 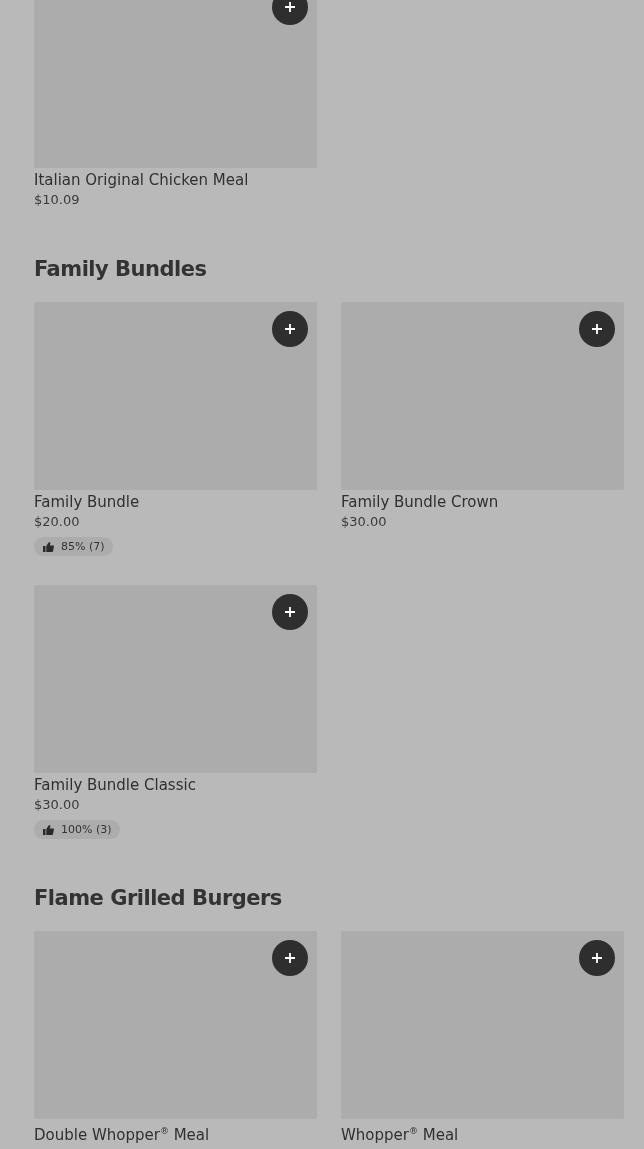 What do you see at coordinates (122, 1135) in the screenshot?
I see `item-name: Double Whopper$^{®}$ Meal` at bounding box center [122, 1135].